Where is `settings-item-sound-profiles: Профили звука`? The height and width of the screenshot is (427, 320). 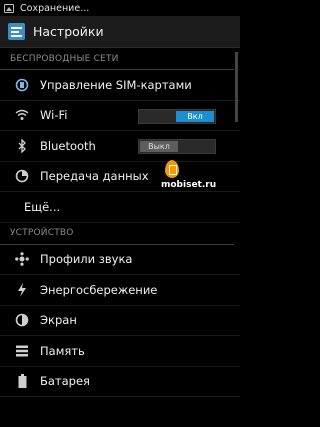 settings-item-sound-profiles: Профили звука is located at coordinates (120, 260).